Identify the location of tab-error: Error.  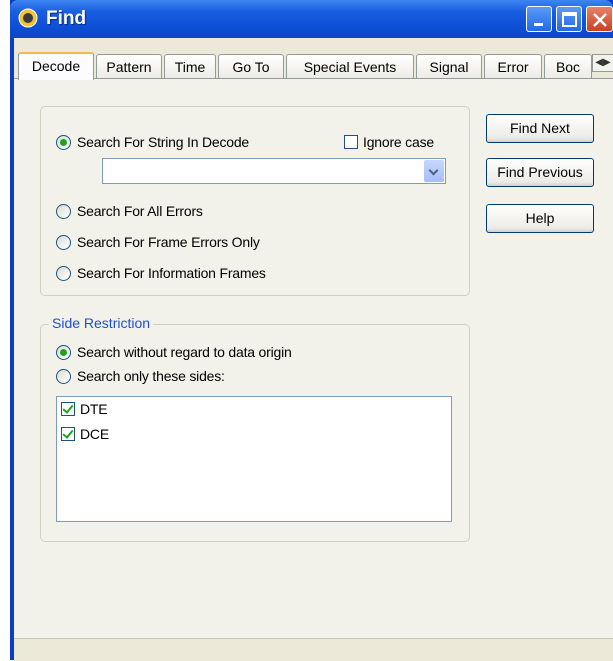
(513, 66).